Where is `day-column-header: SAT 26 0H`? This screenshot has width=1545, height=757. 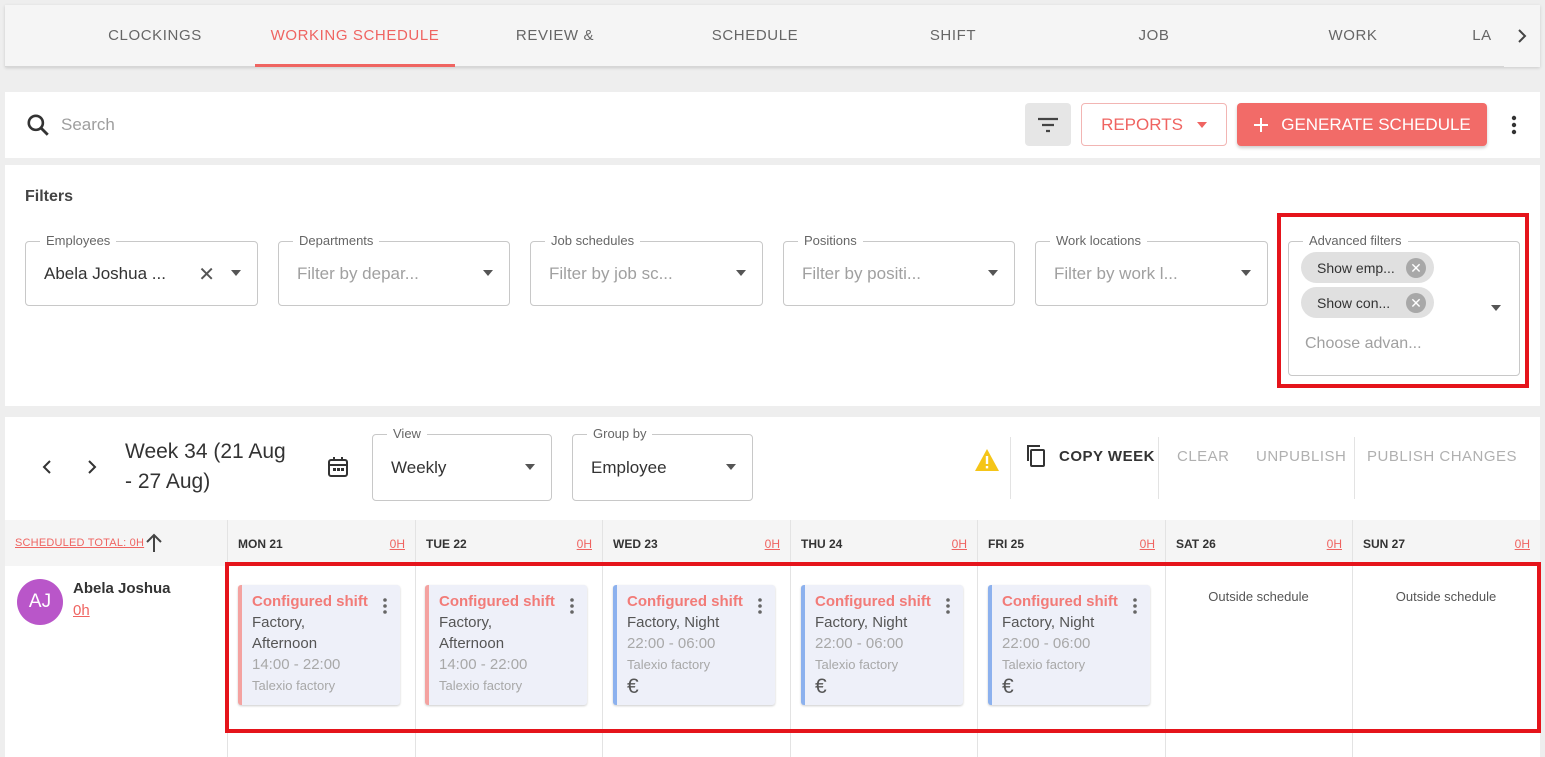 day-column-header: SAT 26 0H is located at coordinates (1258, 543).